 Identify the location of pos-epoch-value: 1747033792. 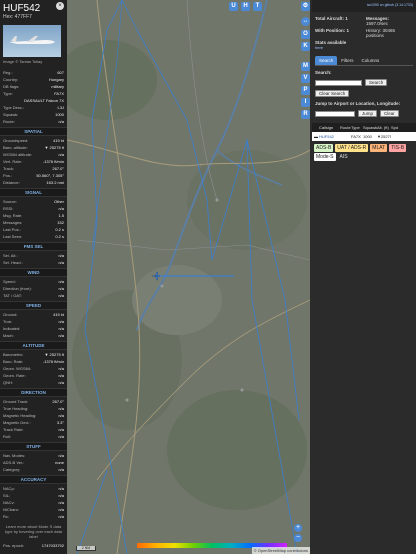
(52, 545).